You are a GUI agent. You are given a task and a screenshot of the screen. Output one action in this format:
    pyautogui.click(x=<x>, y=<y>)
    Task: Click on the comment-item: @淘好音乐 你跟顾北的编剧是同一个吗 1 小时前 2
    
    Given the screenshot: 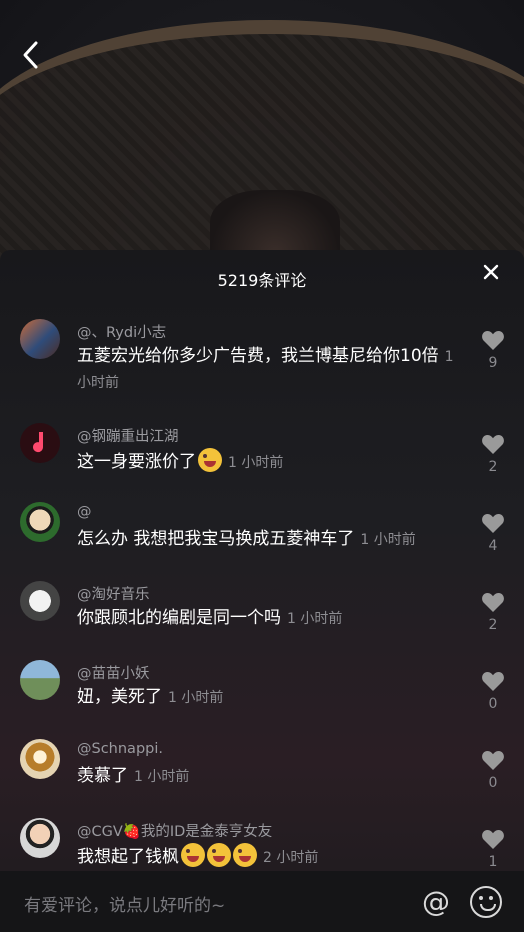 What is the action you would take?
    pyautogui.click(x=262, y=605)
    